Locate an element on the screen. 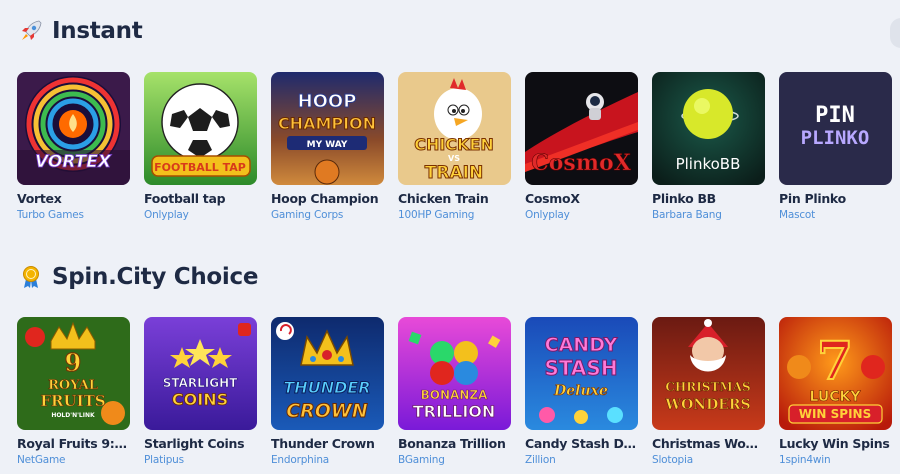 The width and height of the screenshot is (900, 474). art-title: PlinkoBB is located at coordinates (708, 164).